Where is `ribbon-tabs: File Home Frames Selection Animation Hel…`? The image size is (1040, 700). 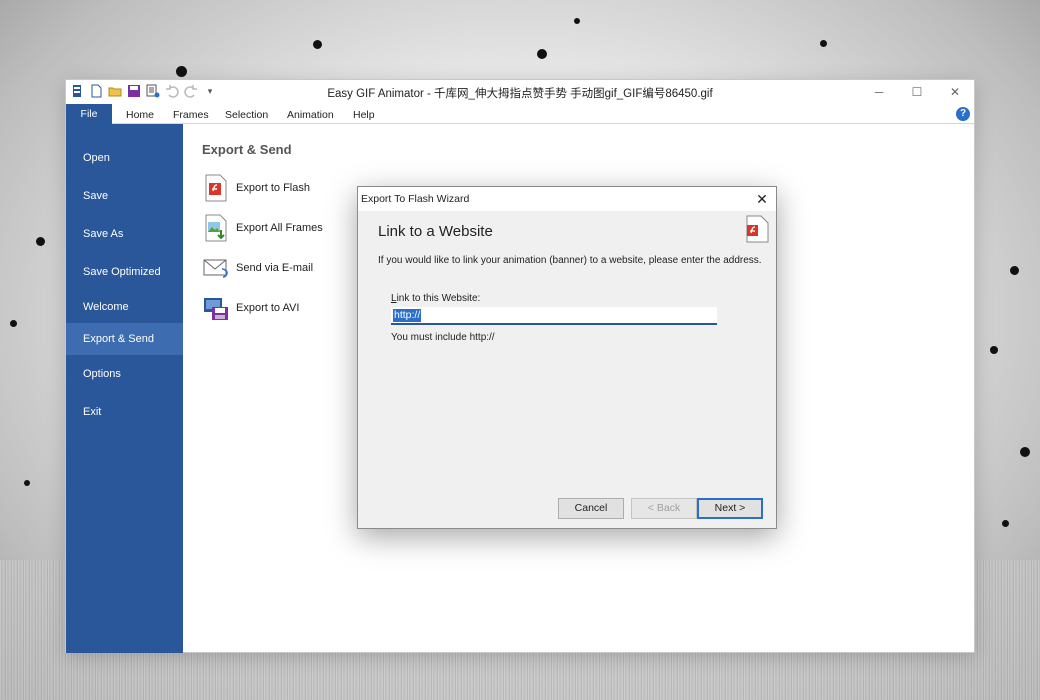
ribbon-tabs: File Home Frames Selection Animation Hel… is located at coordinates (520, 114).